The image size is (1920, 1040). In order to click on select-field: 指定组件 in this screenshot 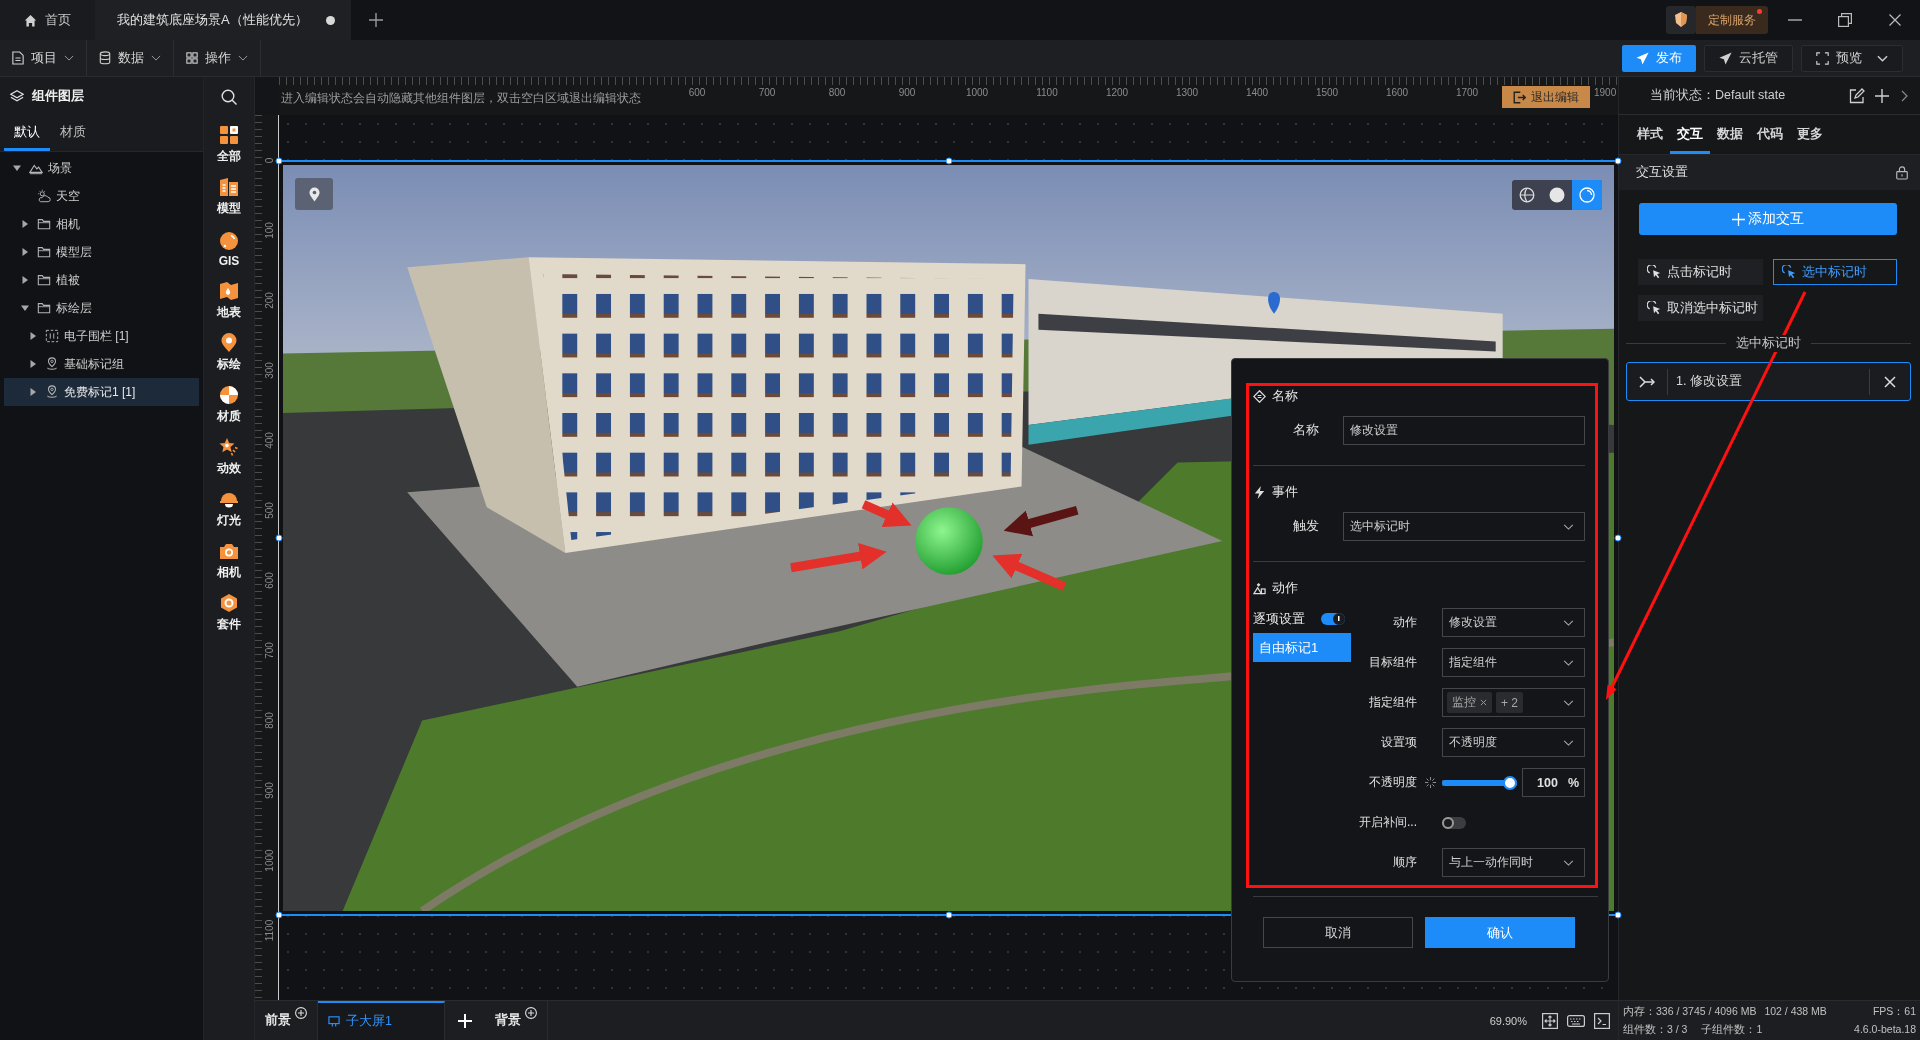, I will do `click(1513, 662)`.